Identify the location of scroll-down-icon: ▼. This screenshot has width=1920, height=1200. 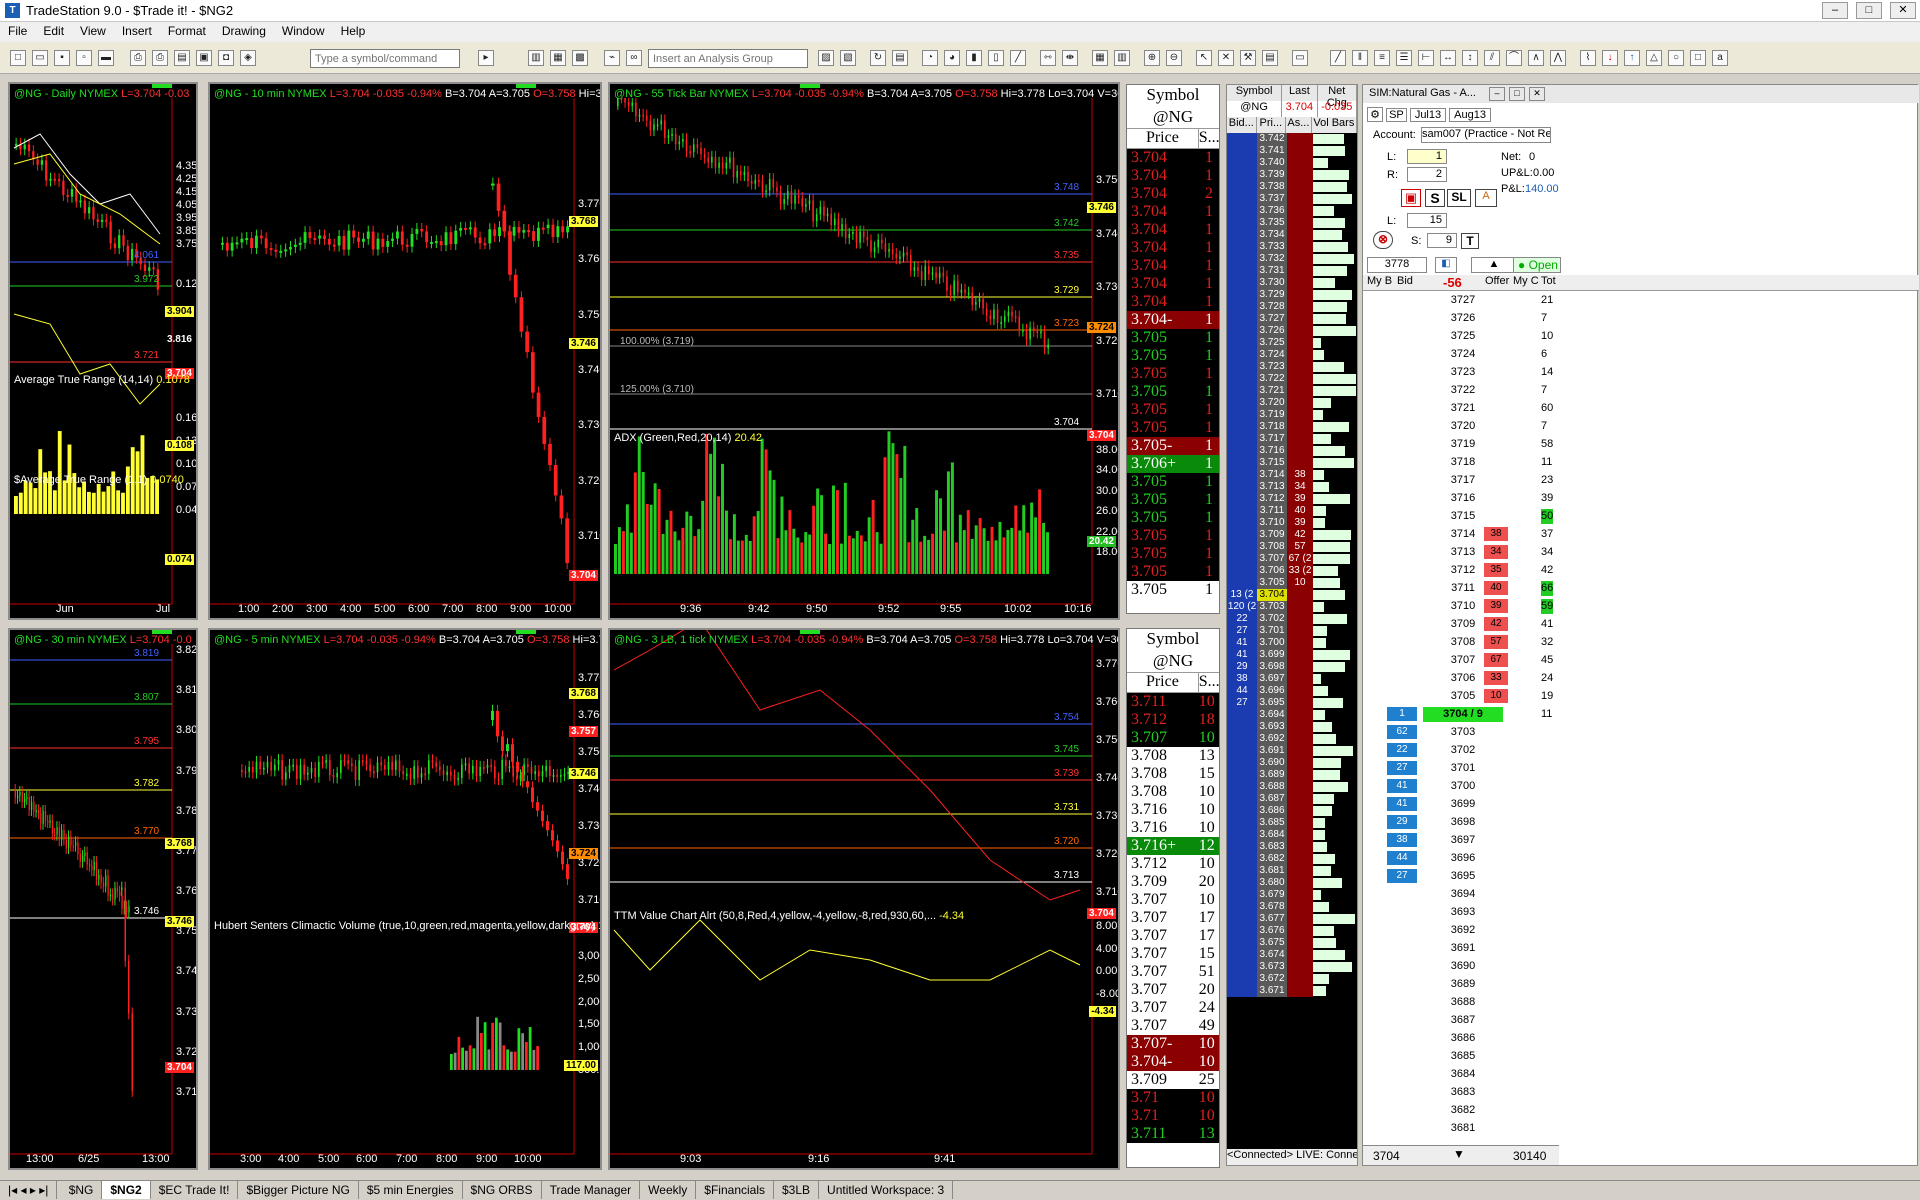
(1459, 1154).